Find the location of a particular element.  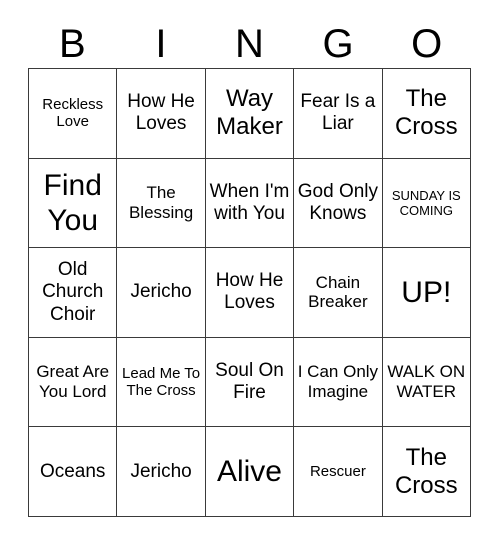

bingo-cell-label: WALK ON WATER is located at coordinates (426, 382).